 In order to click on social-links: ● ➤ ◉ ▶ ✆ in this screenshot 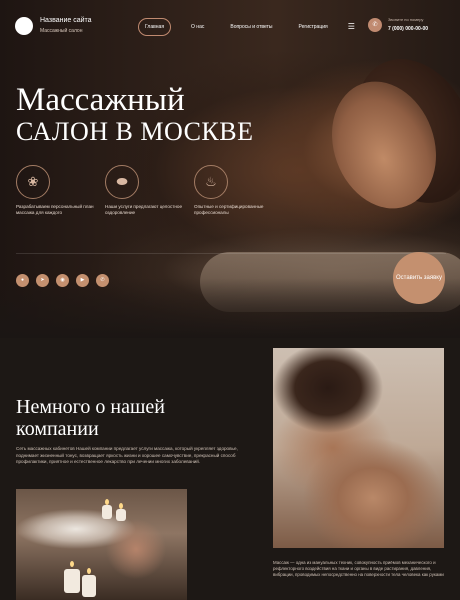, I will do `click(66, 280)`.